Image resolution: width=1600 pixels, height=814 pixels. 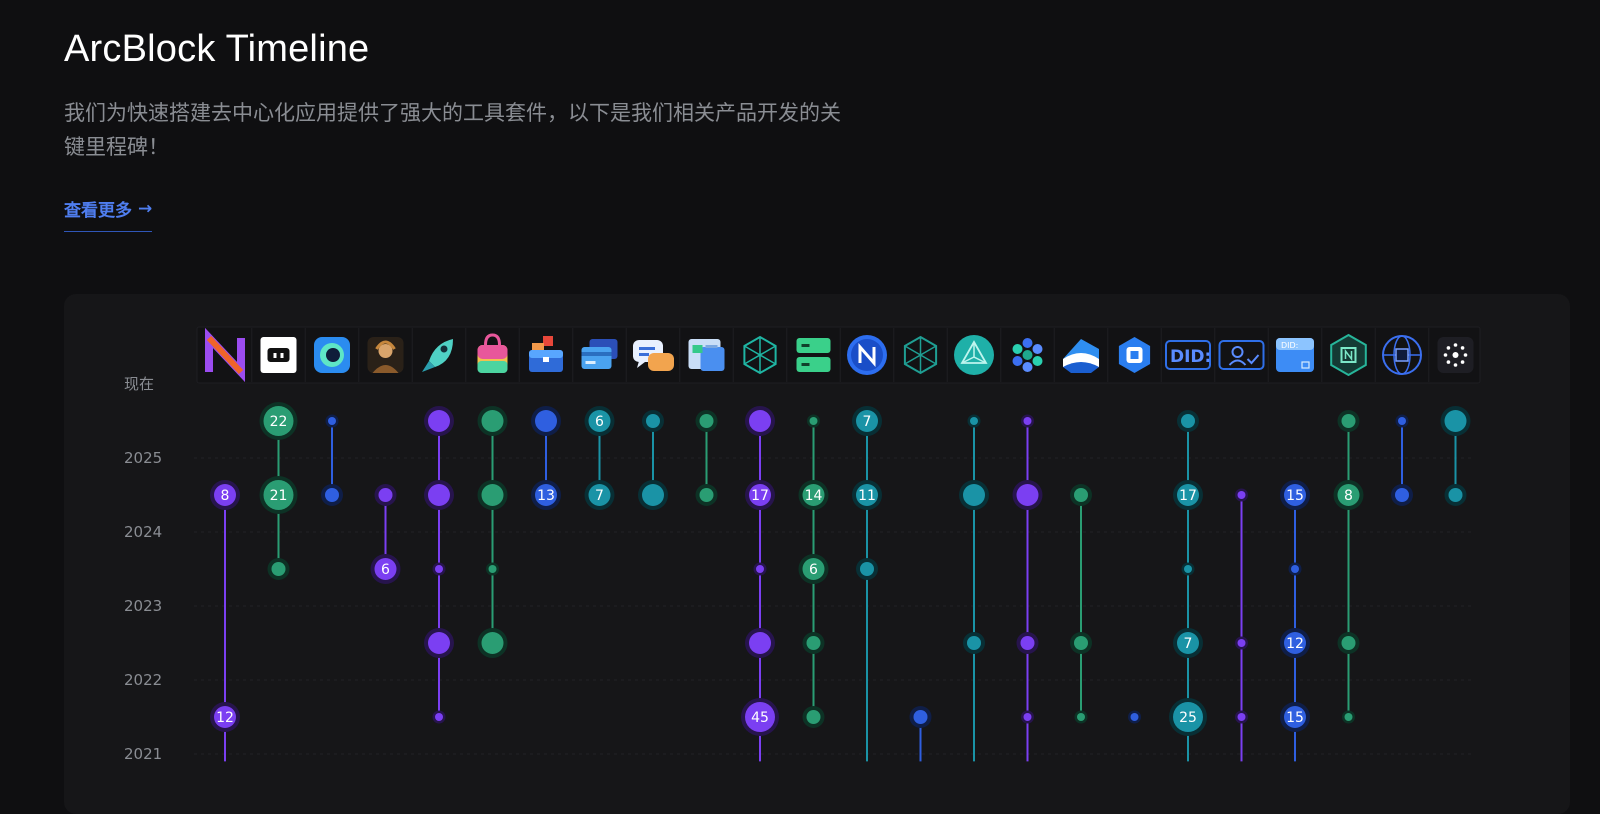 I want to click on node-count-label: 17, so click(x=760, y=496).